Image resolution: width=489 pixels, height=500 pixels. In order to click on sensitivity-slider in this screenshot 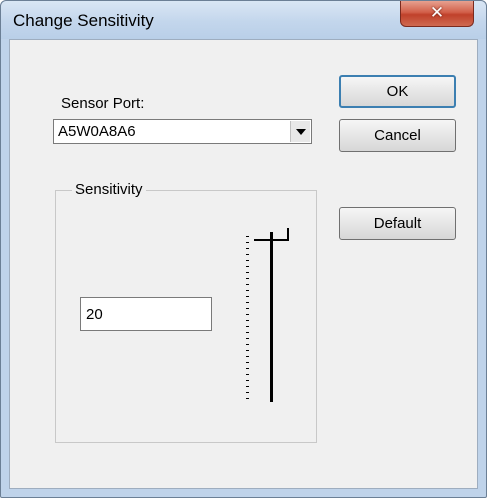, I will do `click(269, 317)`.